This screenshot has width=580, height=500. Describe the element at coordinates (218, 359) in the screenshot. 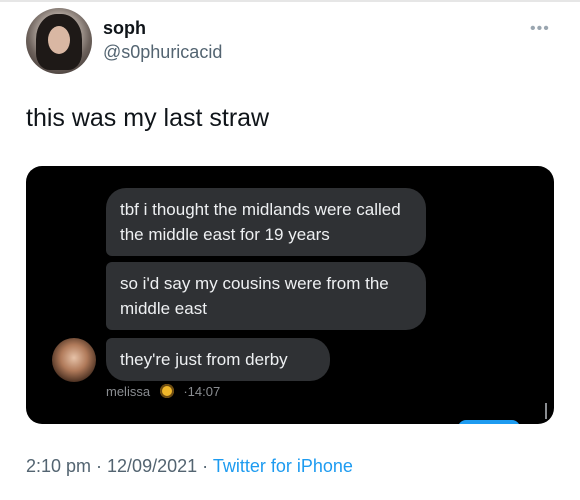

I see `chat-message-3: they're just from derby` at that location.